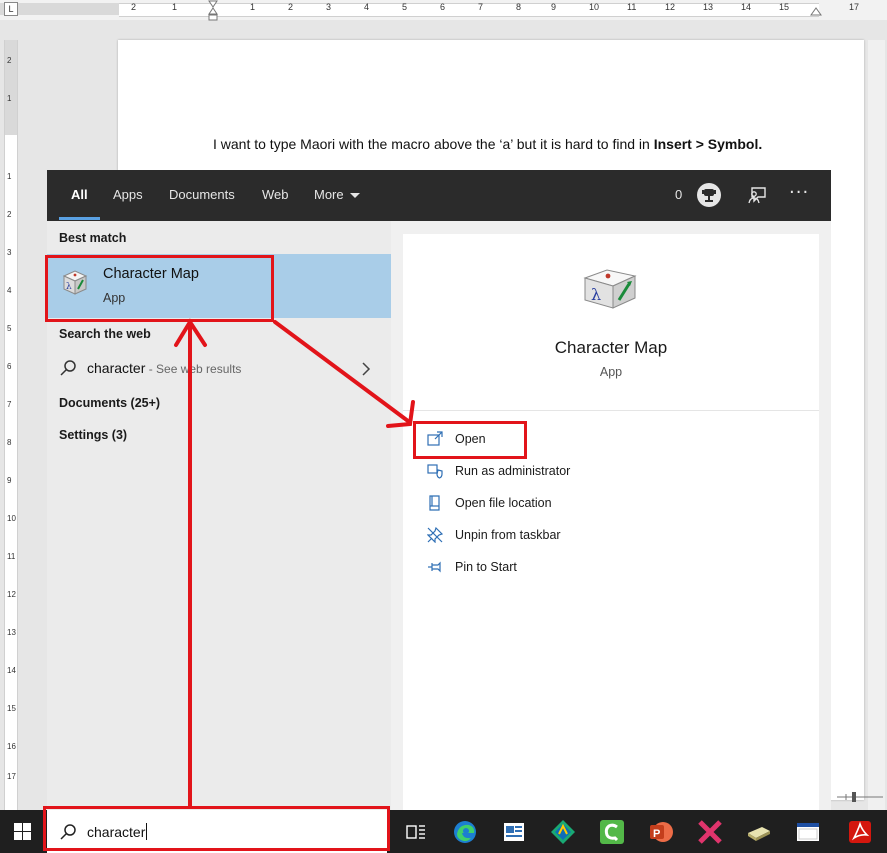 This screenshot has width=887, height=853. Describe the element at coordinates (611, 472) in the screenshot. I see `run-as-administrator-action: Run as administrator` at that location.